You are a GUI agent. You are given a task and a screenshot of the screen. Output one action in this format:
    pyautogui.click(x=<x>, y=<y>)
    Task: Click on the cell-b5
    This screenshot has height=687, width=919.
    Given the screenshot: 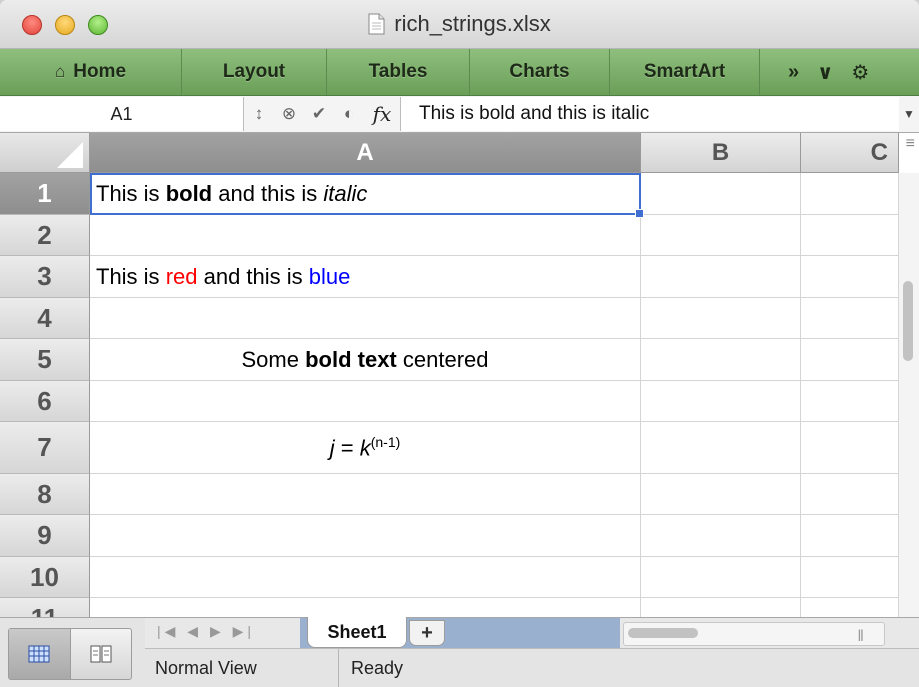 What is the action you would take?
    pyautogui.click(x=721, y=360)
    